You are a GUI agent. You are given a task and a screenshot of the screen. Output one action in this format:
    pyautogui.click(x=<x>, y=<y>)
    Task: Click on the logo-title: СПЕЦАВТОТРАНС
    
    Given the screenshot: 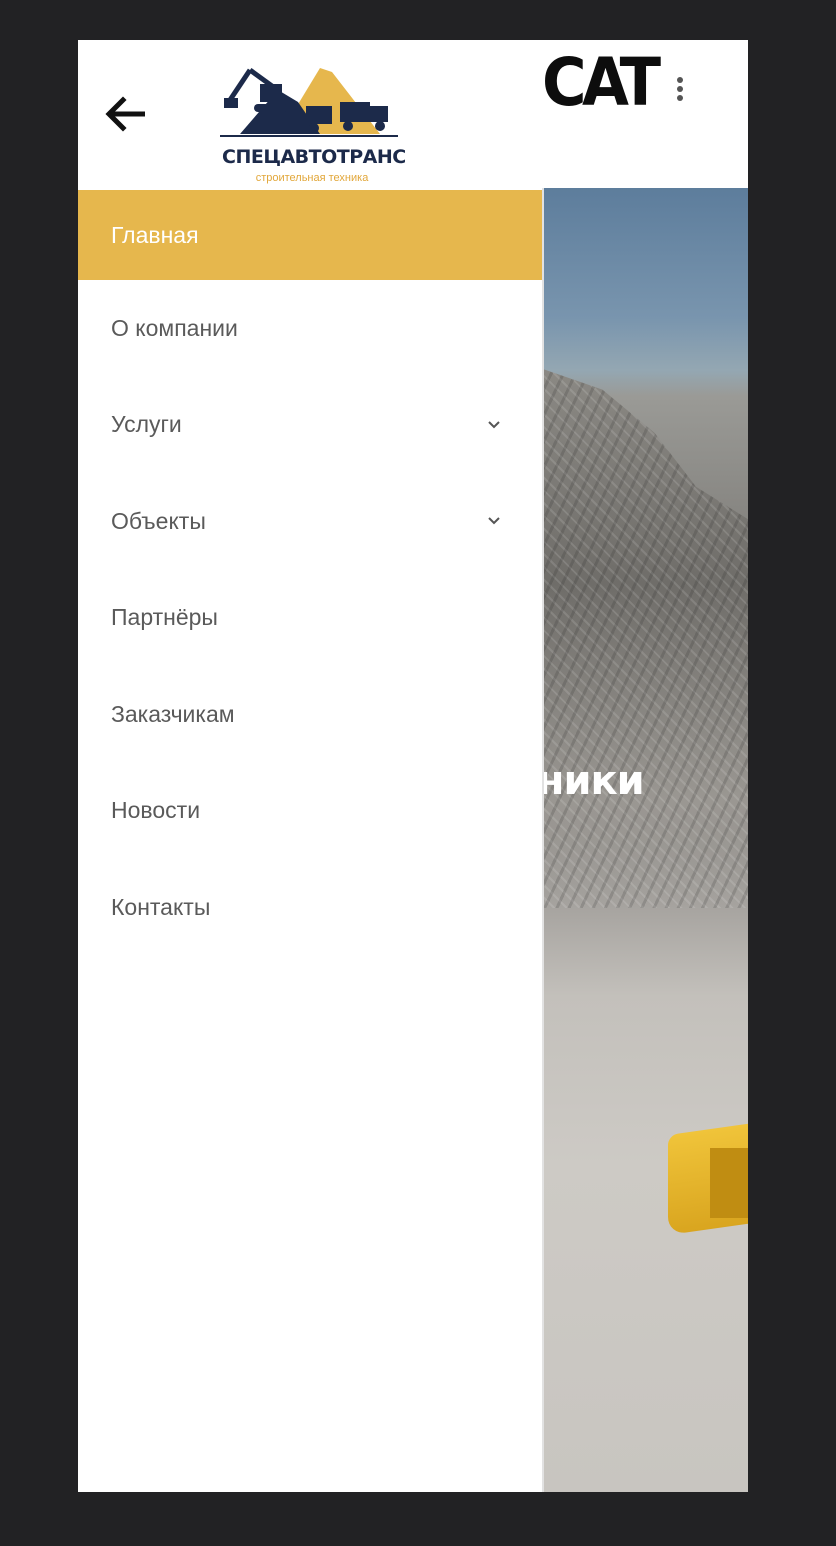 What is the action you would take?
    pyautogui.click(x=314, y=157)
    